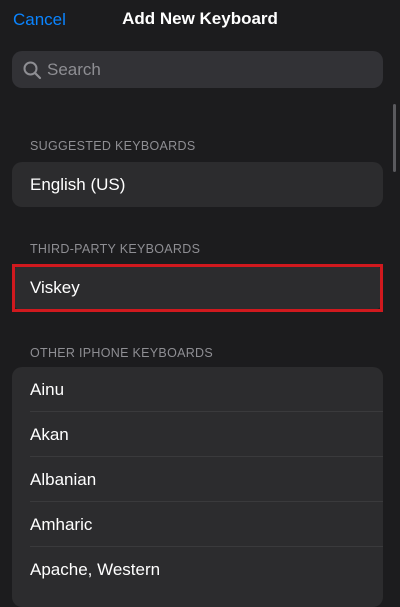  Describe the element at coordinates (61, 524) in the screenshot. I see `keyboard-item-label: Amharic` at that location.